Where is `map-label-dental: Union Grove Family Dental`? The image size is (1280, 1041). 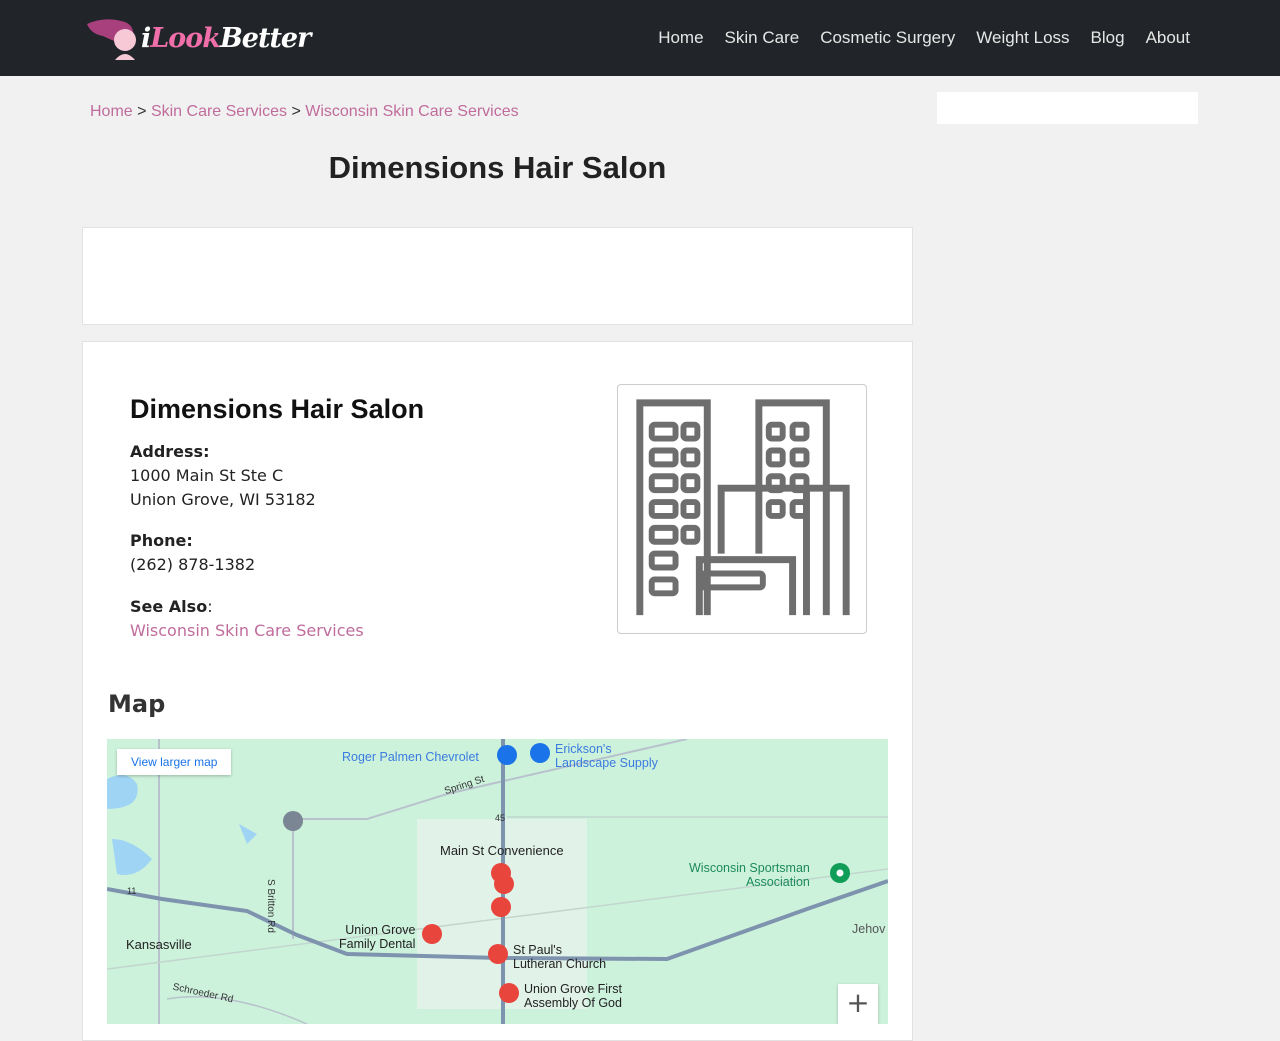 map-label-dental: Union Grove Family Dental is located at coordinates (377, 937).